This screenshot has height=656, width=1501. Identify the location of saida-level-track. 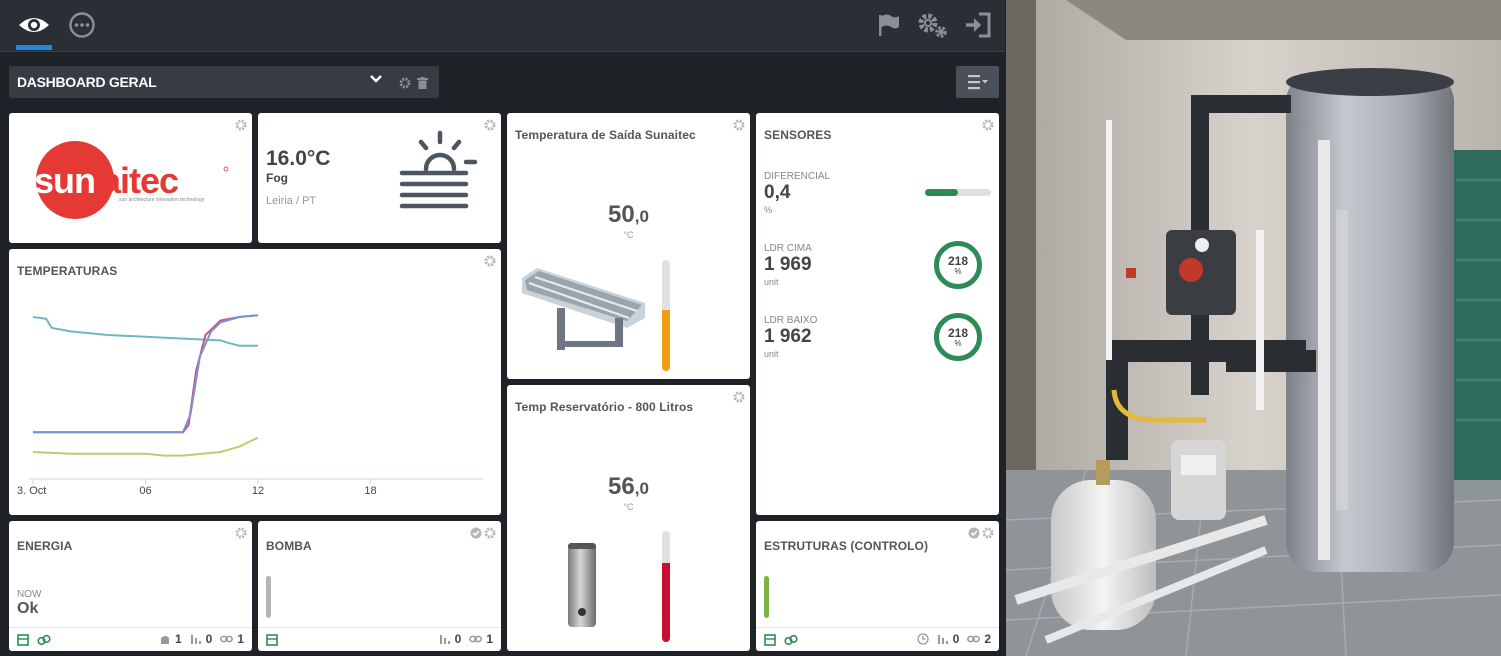
(666, 315).